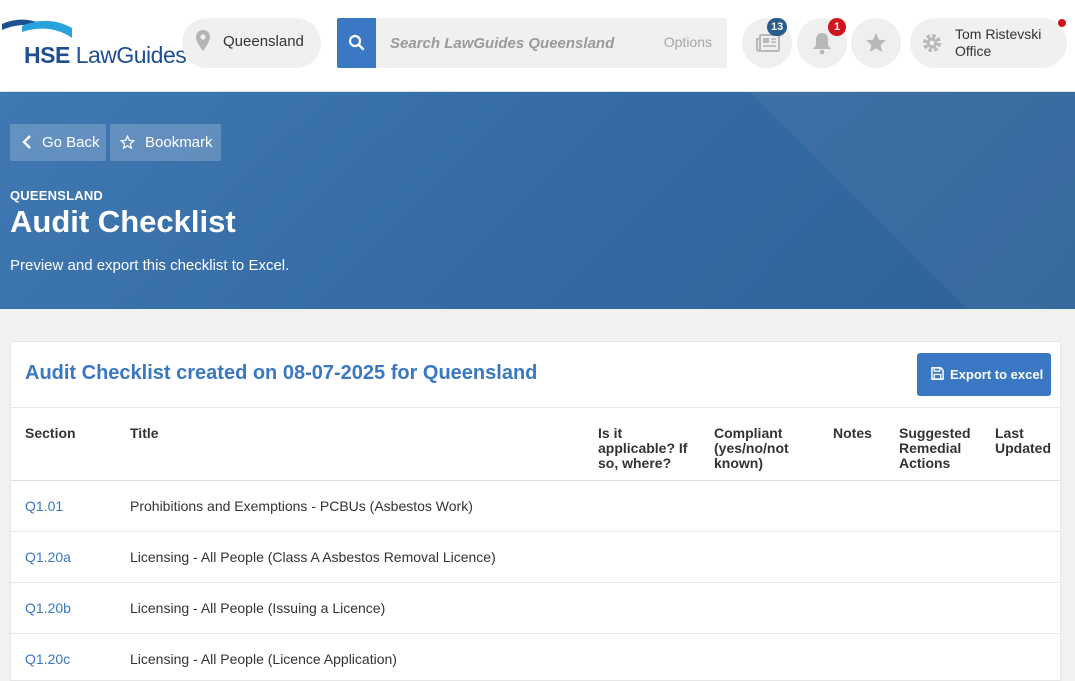 The width and height of the screenshot is (1075, 681). I want to click on save-icon, so click(937, 373).